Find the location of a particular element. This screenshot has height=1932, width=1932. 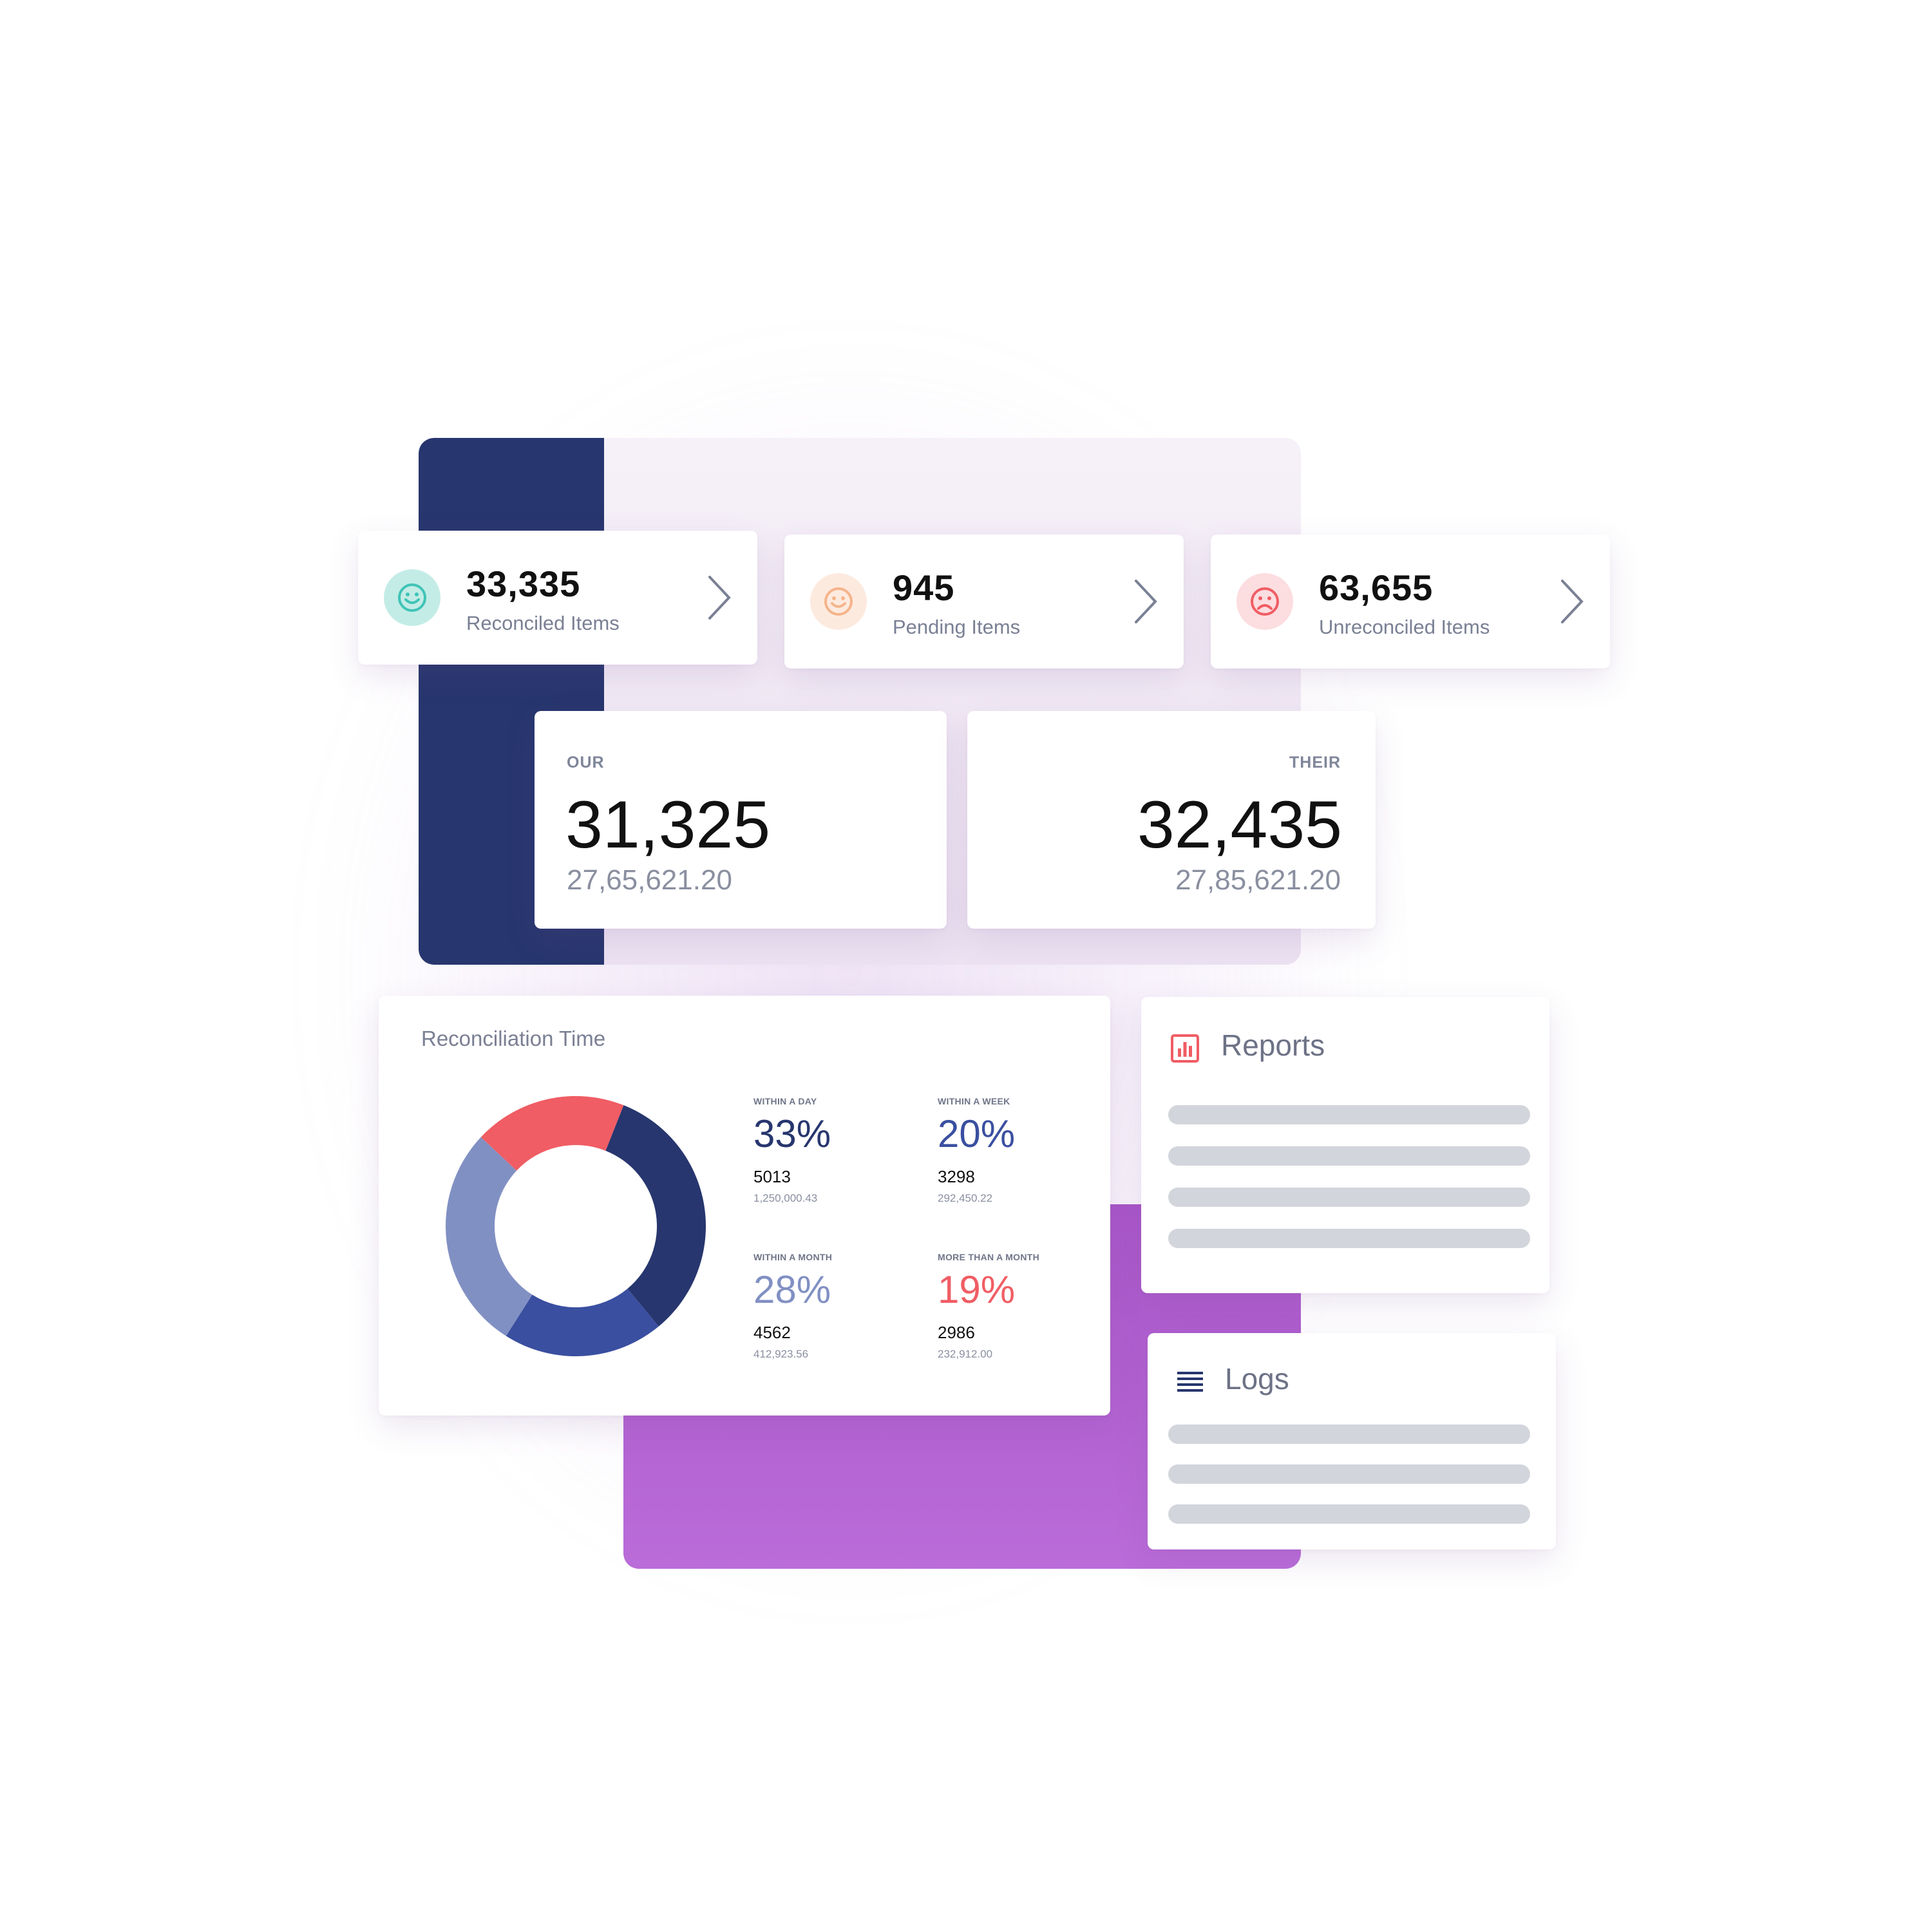

reconciled-count: 33,335 is located at coordinates (523, 584).